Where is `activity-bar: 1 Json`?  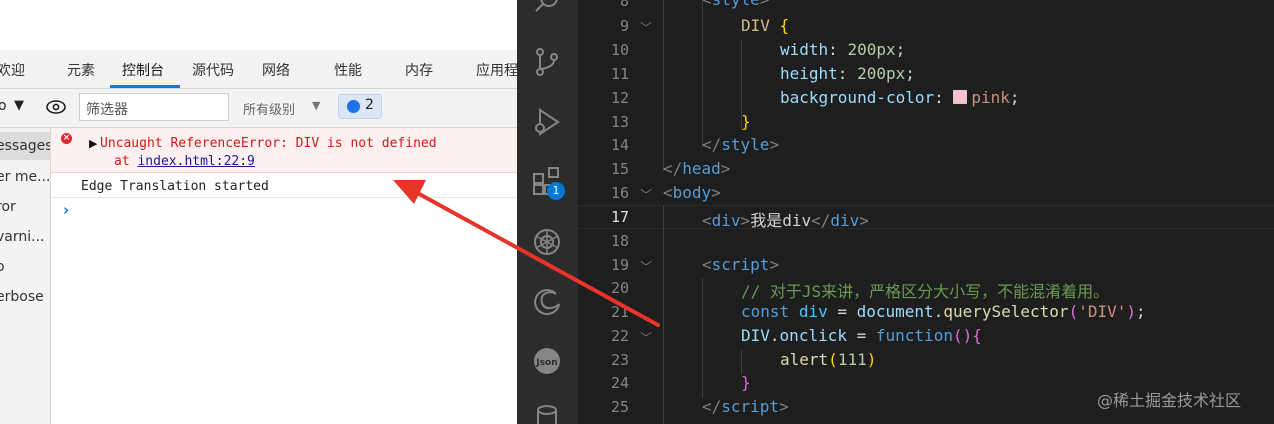 activity-bar: 1 Json is located at coordinates (547, 212).